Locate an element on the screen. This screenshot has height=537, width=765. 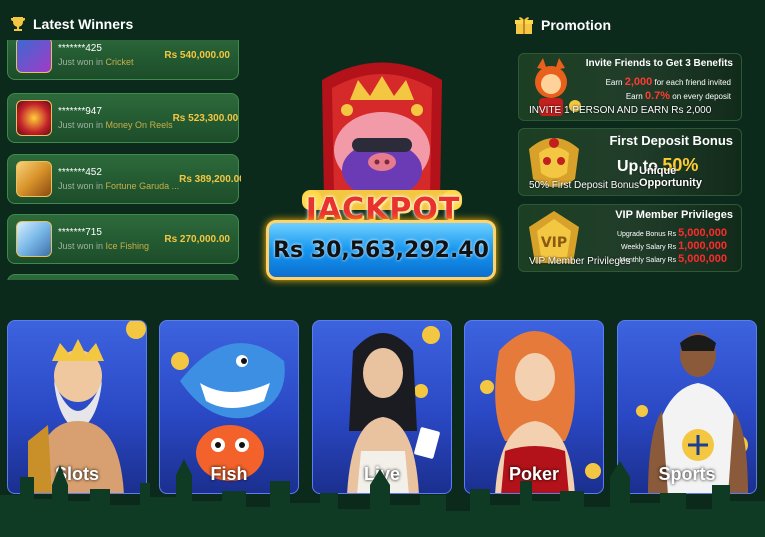
promotion-title: Promotion is located at coordinates (576, 25).